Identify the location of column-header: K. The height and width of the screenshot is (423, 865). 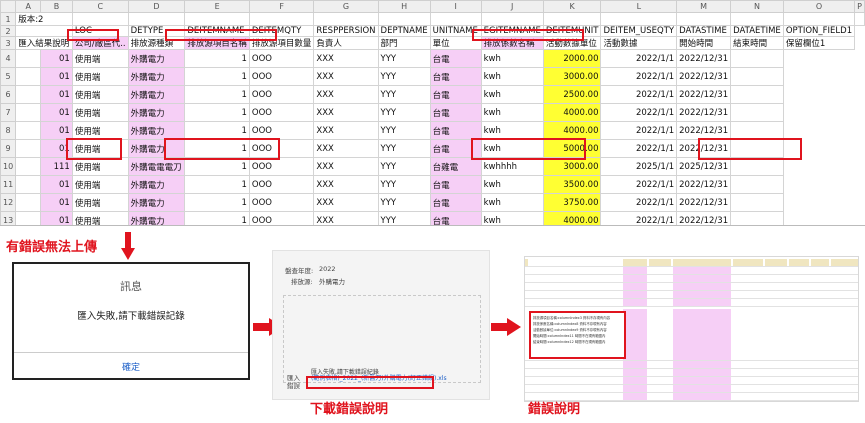
(572, 6).